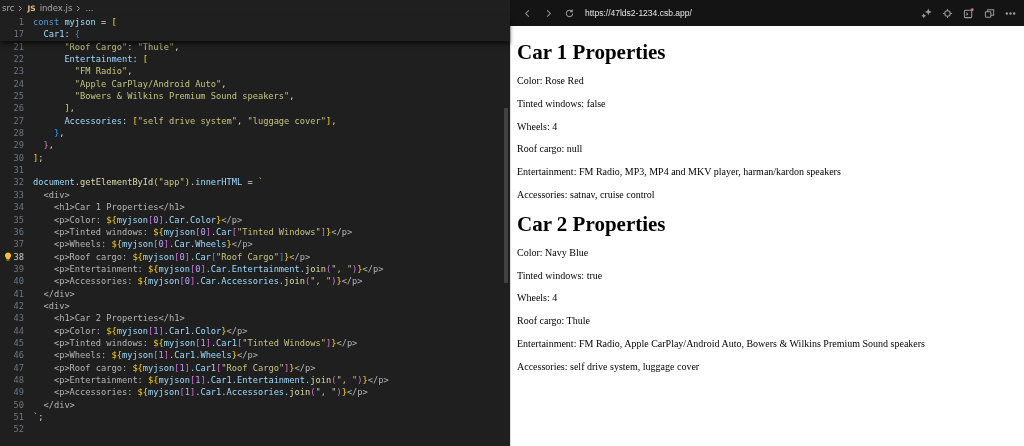 The width and height of the screenshot is (1024, 446). Describe the element at coordinates (220, 380) in the screenshot. I see `code-text: <p>Entertainment: ${myjson[1].Car1.Entertainment.join(", ")}</p>` at that location.